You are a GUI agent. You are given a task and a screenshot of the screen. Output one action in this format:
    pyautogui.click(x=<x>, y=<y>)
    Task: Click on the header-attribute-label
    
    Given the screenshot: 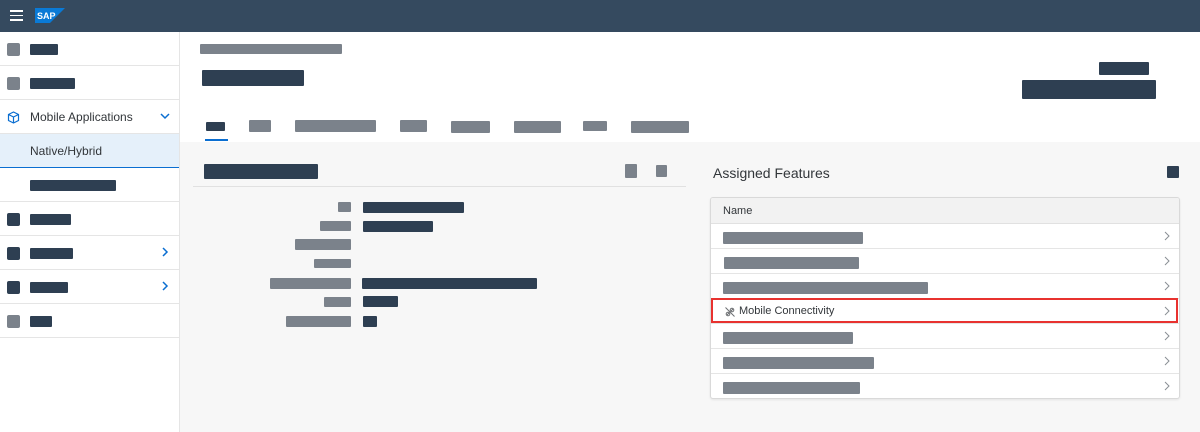 What is the action you would take?
    pyautogui.click(x=1124, y=68)
    